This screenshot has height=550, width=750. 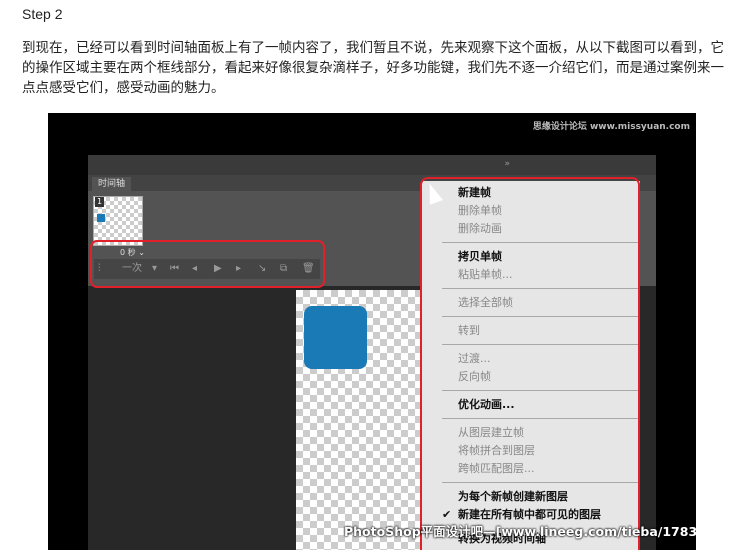 I want to click on watermark-top: 思缘设计论坛 www.missyuan.com, so click(x=611, y=127).